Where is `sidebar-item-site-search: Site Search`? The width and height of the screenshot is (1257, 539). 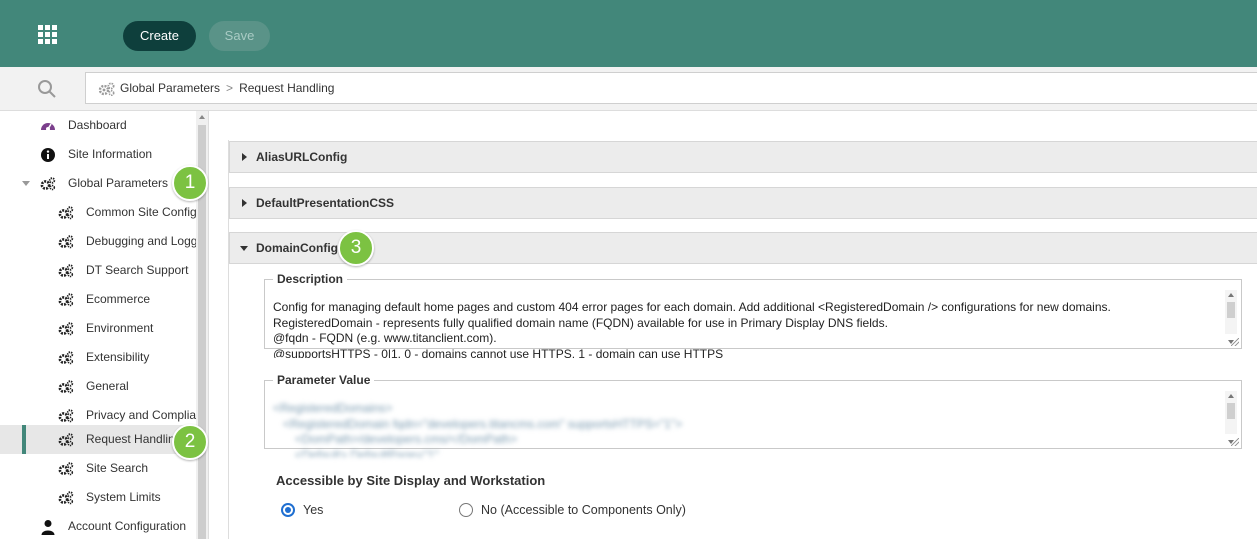 sidebar-item-site-search: Site Search is located at coordinates (98, 468).